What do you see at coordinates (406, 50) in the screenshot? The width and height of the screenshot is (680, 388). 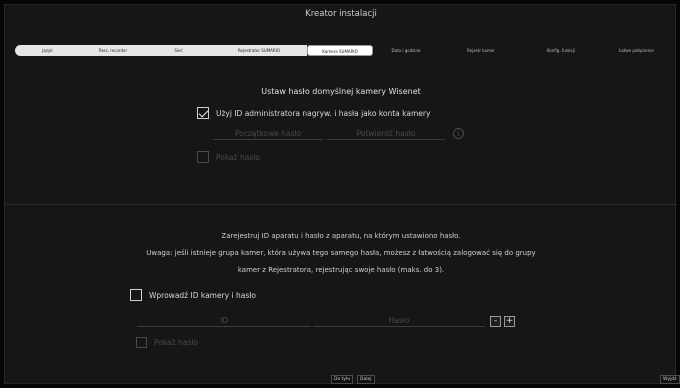 I see `step-date-time: Data i godzina` at bounding box center [406, 50].